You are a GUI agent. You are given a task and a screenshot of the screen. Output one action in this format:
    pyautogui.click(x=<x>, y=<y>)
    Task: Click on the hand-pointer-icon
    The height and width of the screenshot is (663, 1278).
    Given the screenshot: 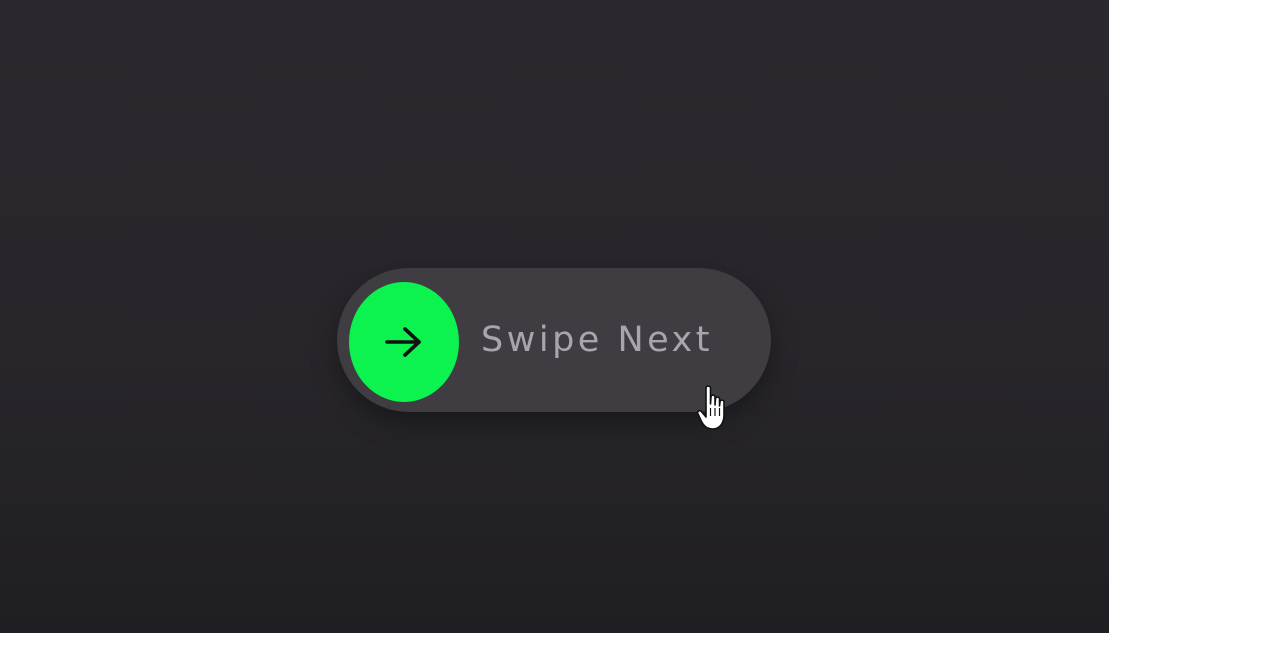 What is the action you would take?
    pyautogui.click(x=710, y=407)
    